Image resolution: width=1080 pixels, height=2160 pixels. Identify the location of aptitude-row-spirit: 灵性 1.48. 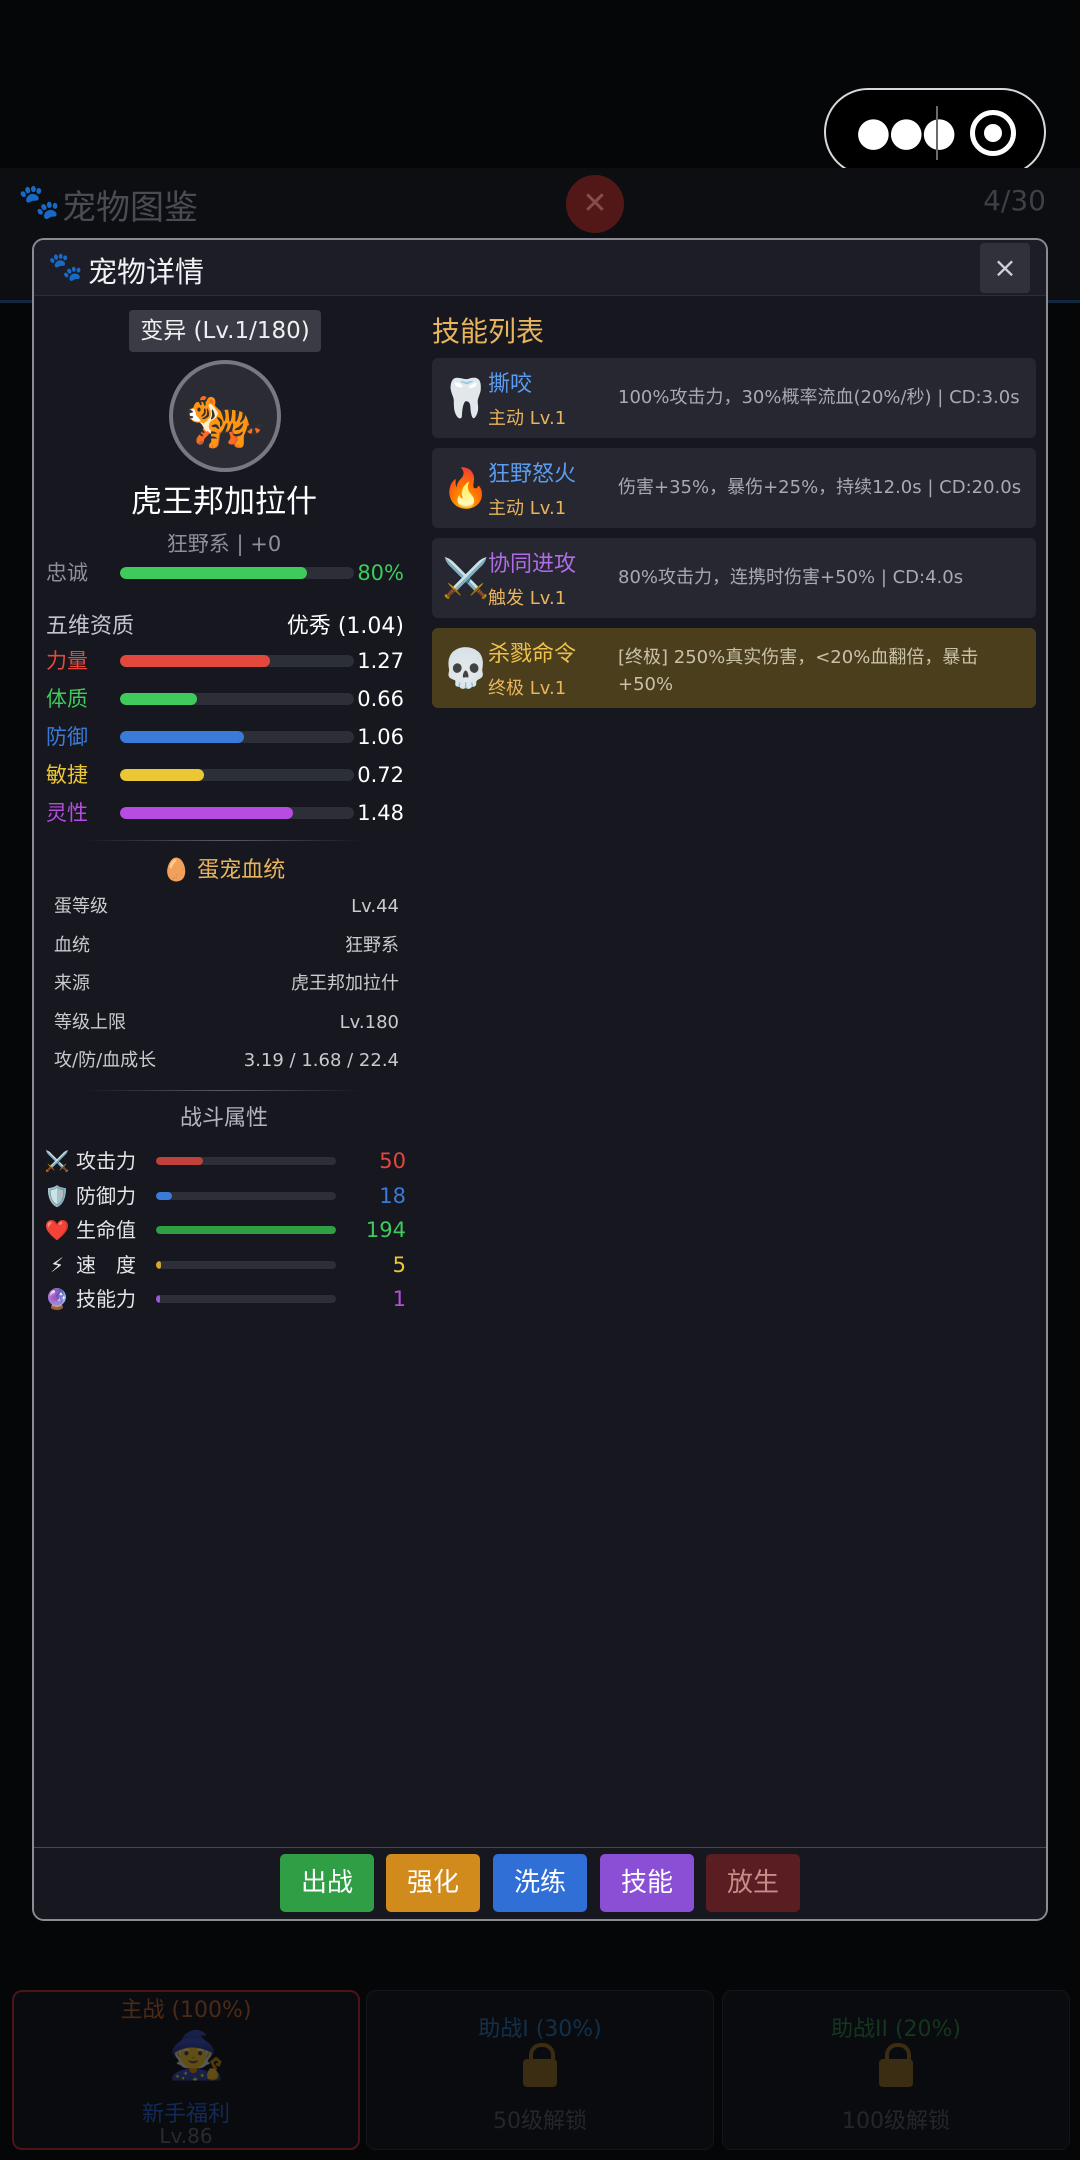
(231, 813).